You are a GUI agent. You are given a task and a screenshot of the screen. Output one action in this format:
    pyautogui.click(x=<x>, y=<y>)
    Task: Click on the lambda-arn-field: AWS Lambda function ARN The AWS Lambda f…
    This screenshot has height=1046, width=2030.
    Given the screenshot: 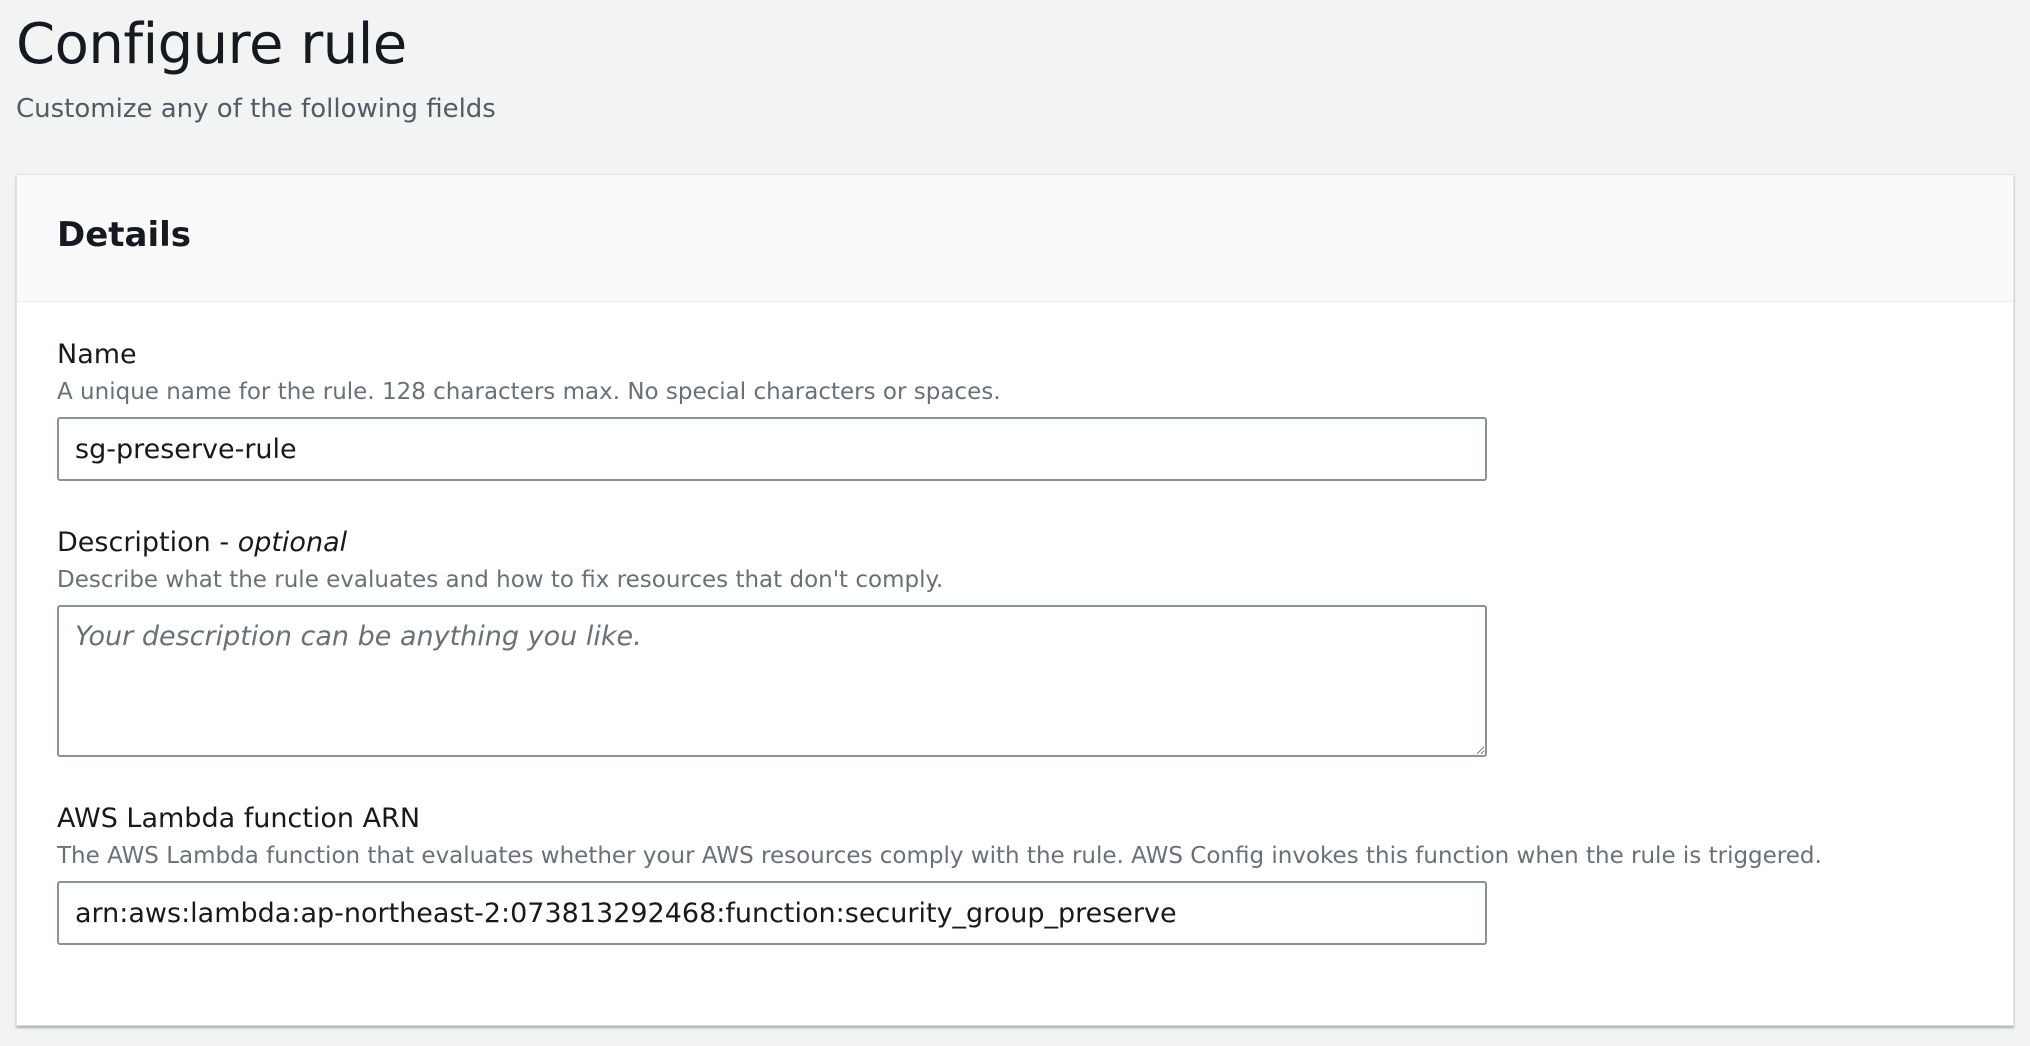 What is the action you would take?
    pyautogui.click(x=939, y=873)
    